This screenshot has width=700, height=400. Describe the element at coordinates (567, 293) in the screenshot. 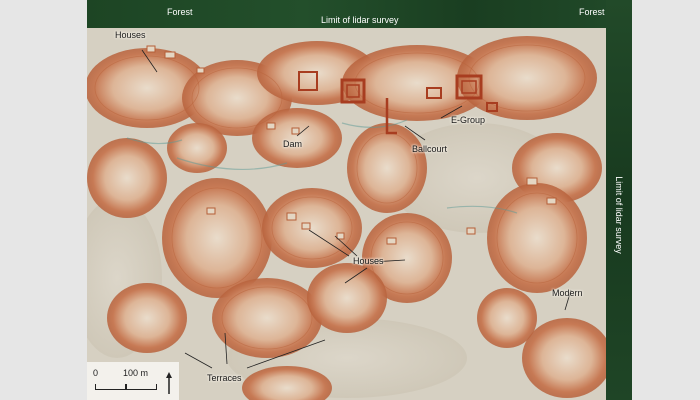

I see `label-modern: Modern` at that location.